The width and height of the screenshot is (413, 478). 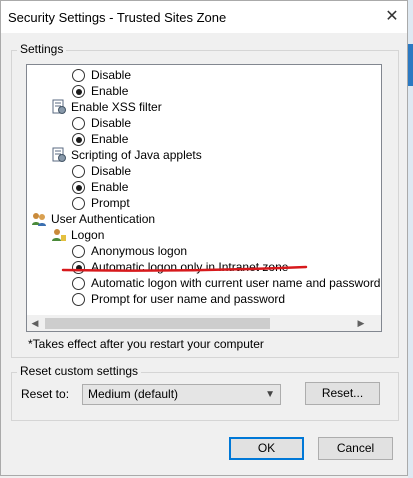 What do you see at coordinates (204, 219) in the screenshot?
I see `setting-category: User Authentication` at bounding box center [204, 219].